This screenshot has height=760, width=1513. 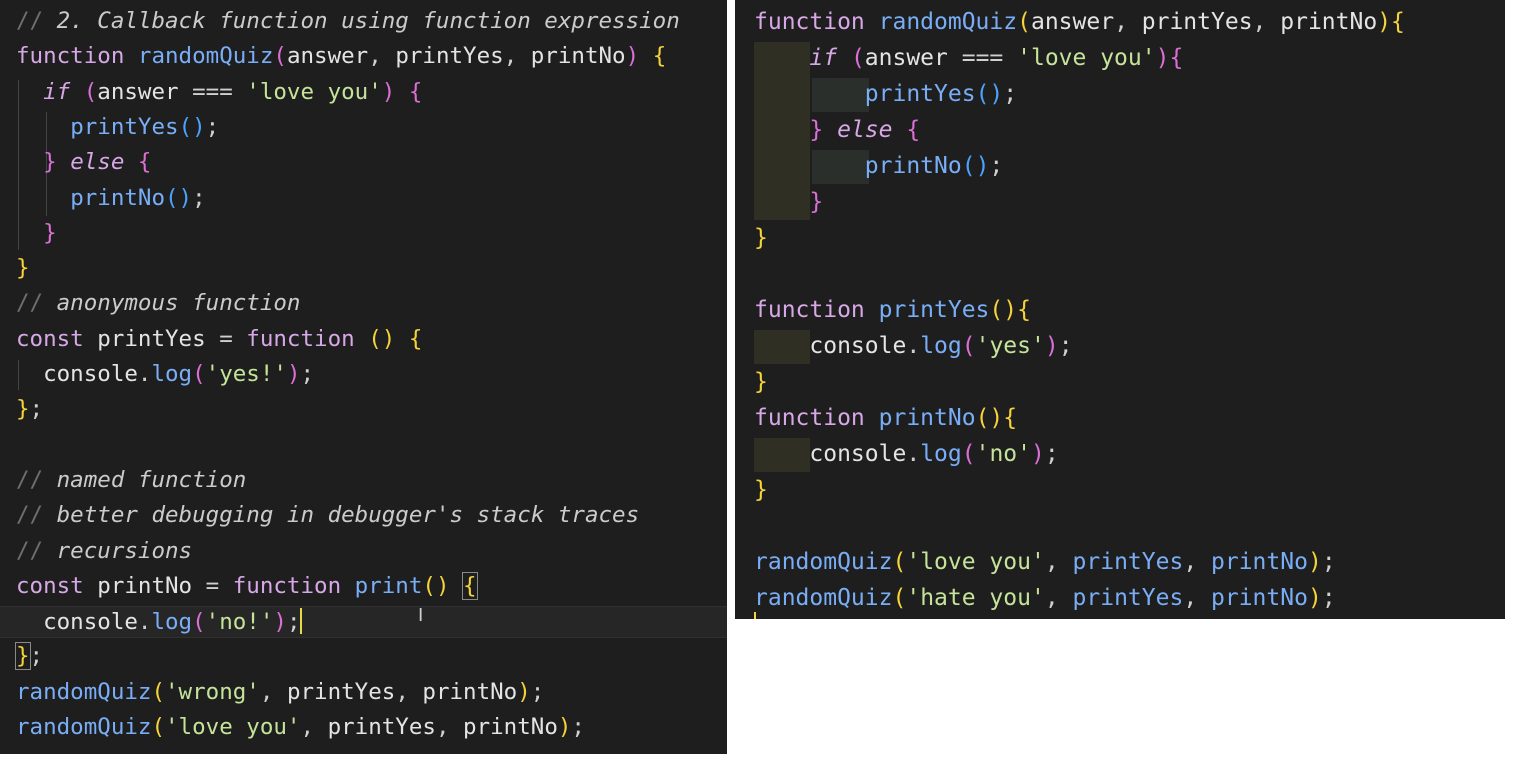 I want to click on code-line: if (answer === 'love you'){, so click(x=1120, y=58).